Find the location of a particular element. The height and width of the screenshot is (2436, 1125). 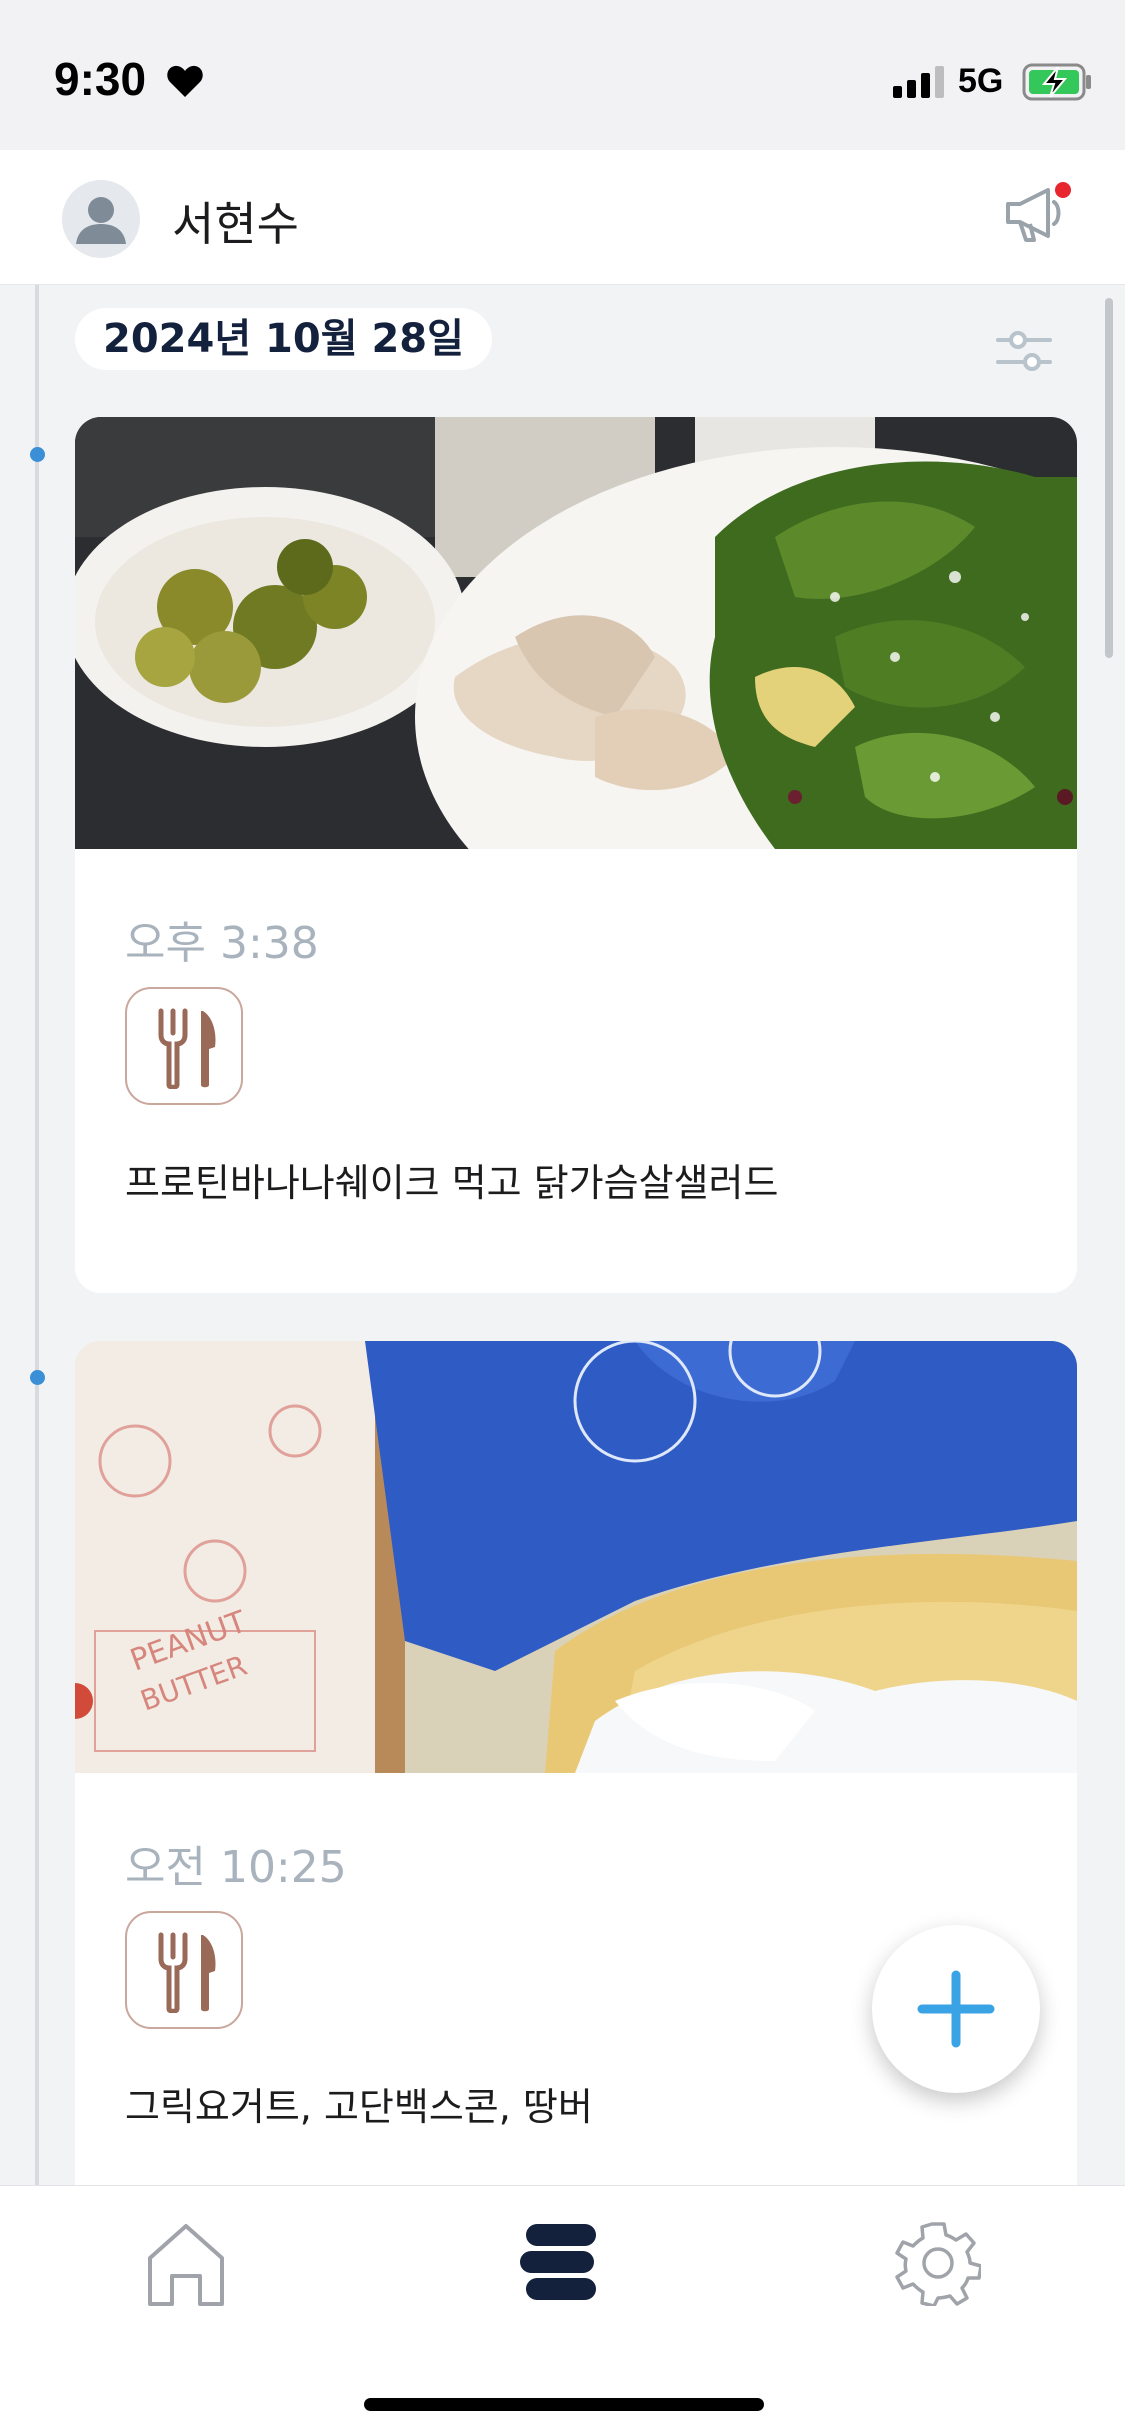

status-bar: 9:30 5G is located at coordinates (562, 75).